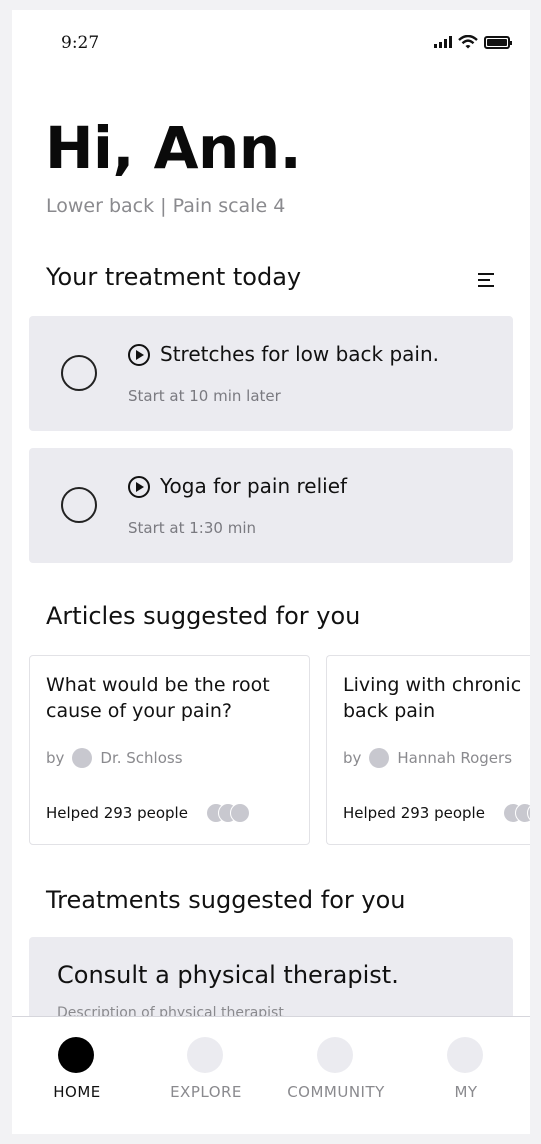  What do you see at coordinates (77, 1092) in the screenshot?
I see `tab-label: HOME` at bounding box center [77, 1092].